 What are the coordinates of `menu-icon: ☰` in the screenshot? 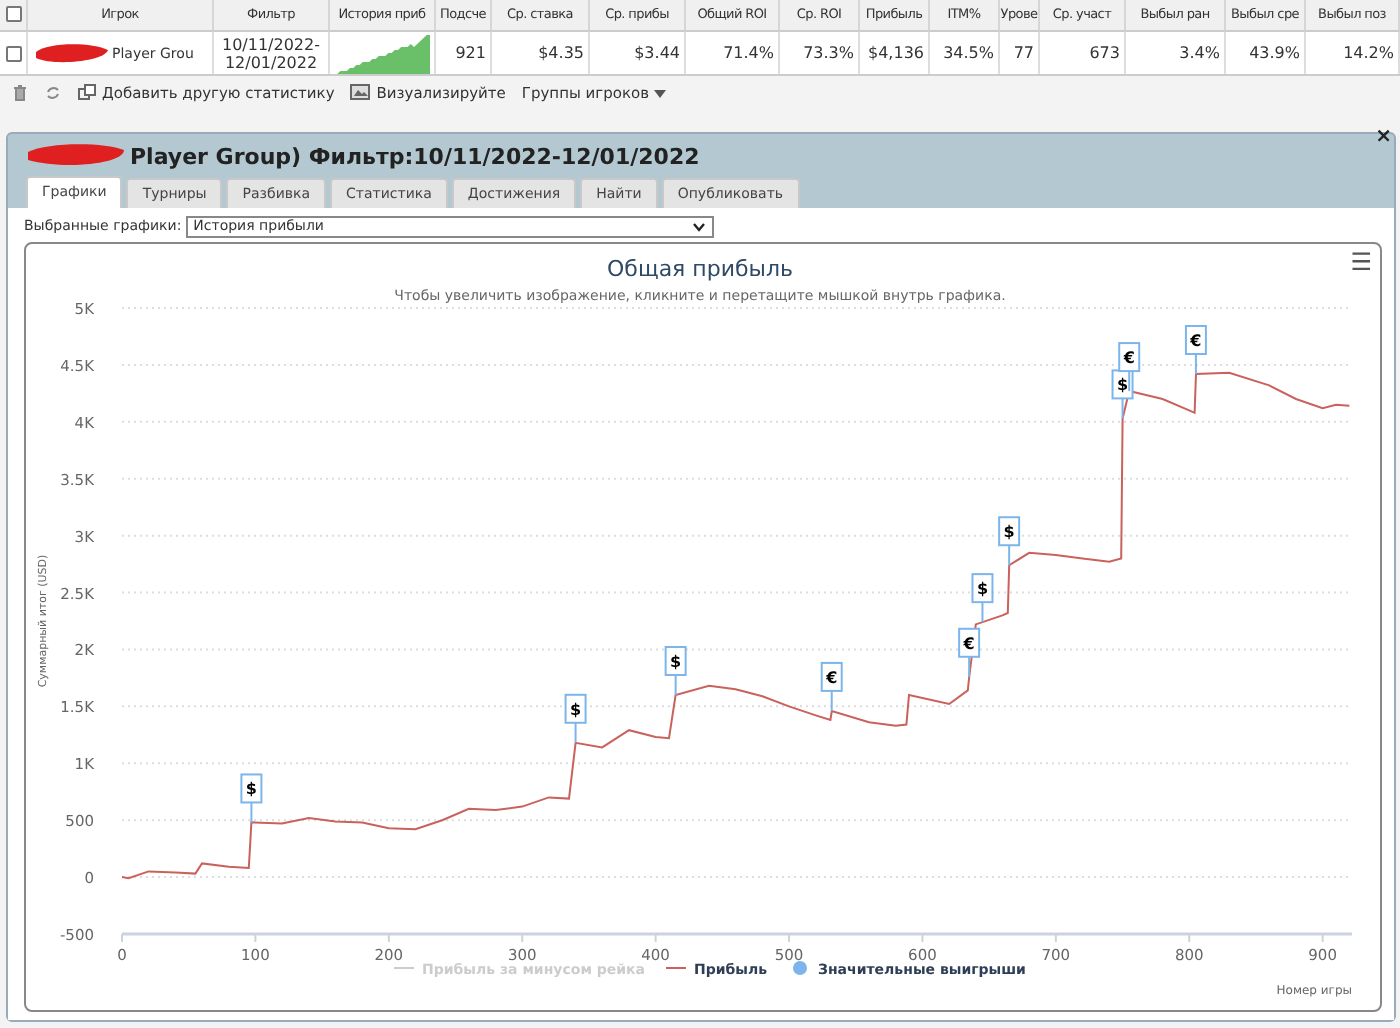 It's located at (1361, 262).